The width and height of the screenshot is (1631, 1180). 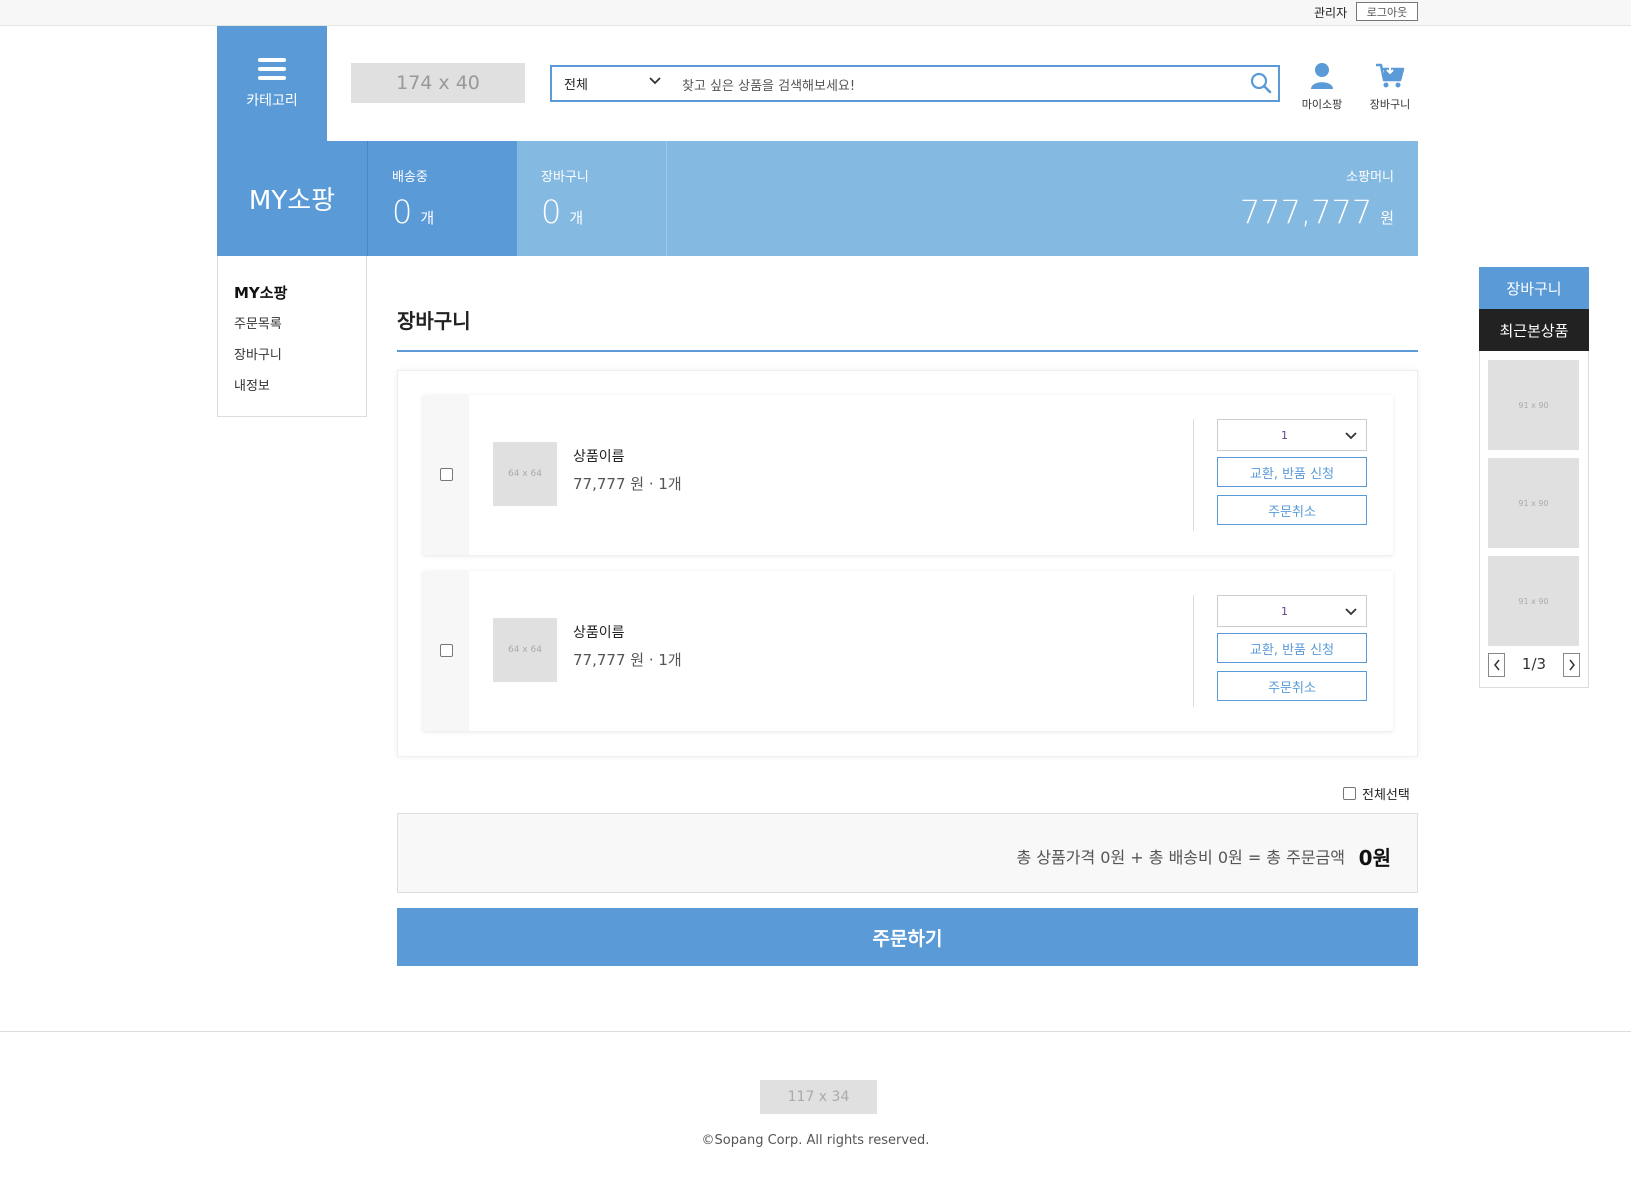 What do you see at coordinates (272, 68) in the screenshot?
I see `hamburger-icon` at bounding box center [272, 68].